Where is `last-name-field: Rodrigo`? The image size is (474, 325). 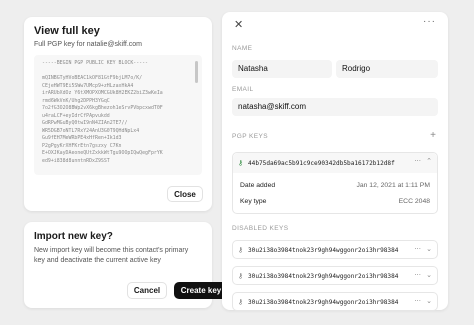 last-name-field: Rodrigo is located at coordinates (387, 69).